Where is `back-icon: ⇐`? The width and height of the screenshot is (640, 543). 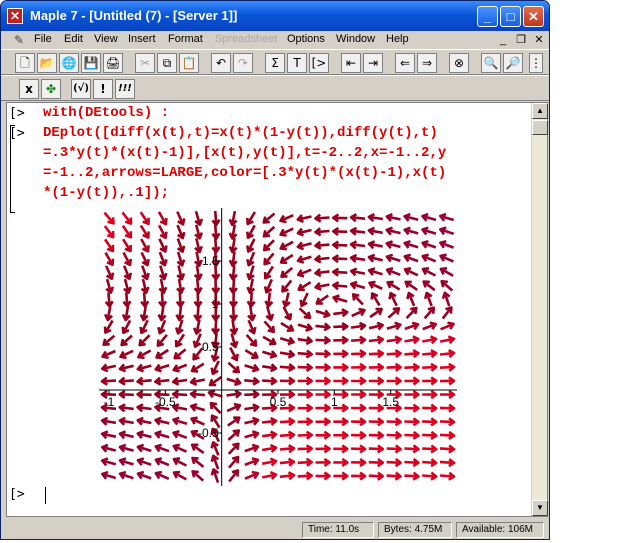 back-icon: ⇐ is located at coordinates (405, 63).